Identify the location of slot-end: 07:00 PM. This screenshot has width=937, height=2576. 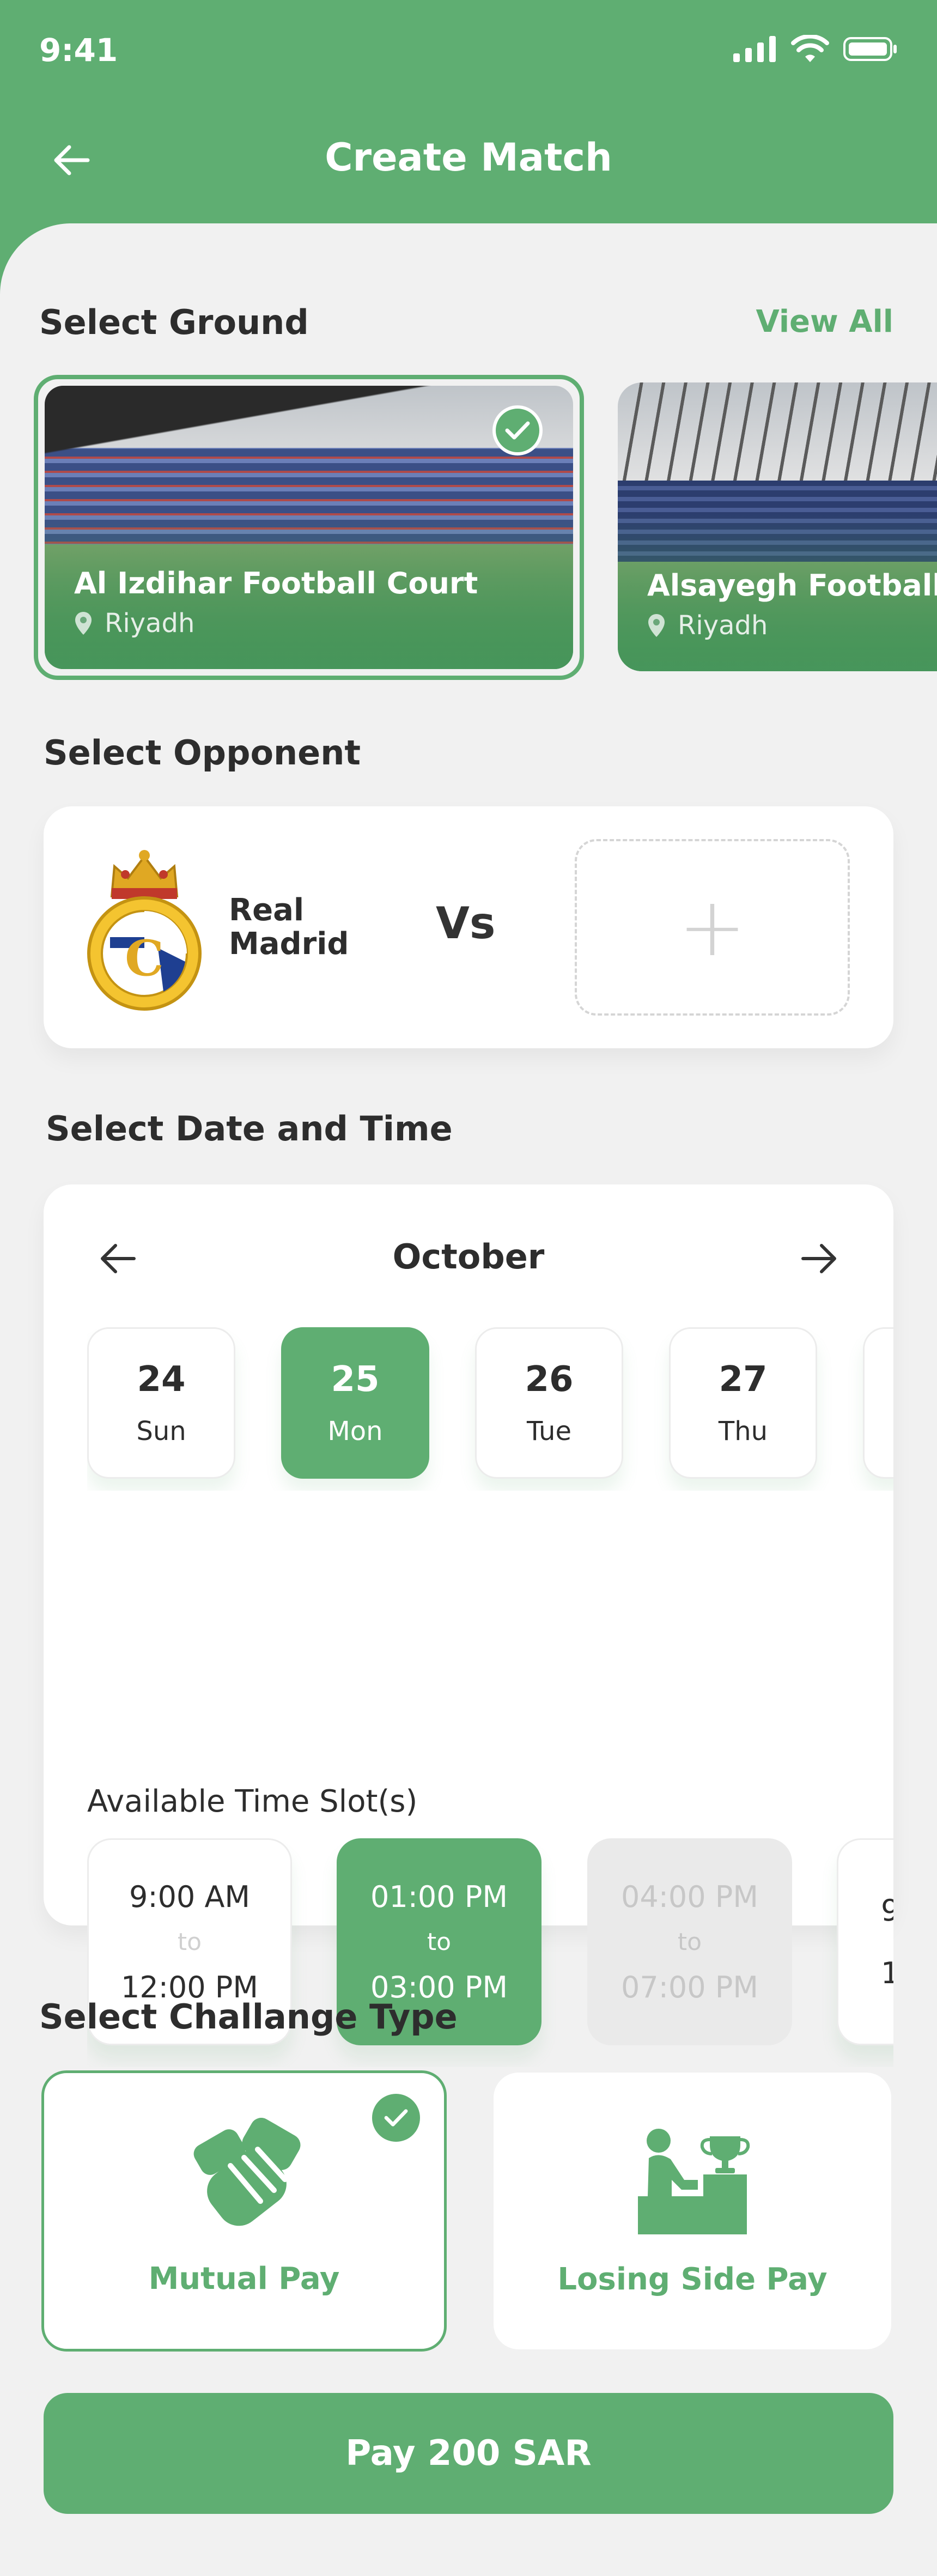
(689, 1987).